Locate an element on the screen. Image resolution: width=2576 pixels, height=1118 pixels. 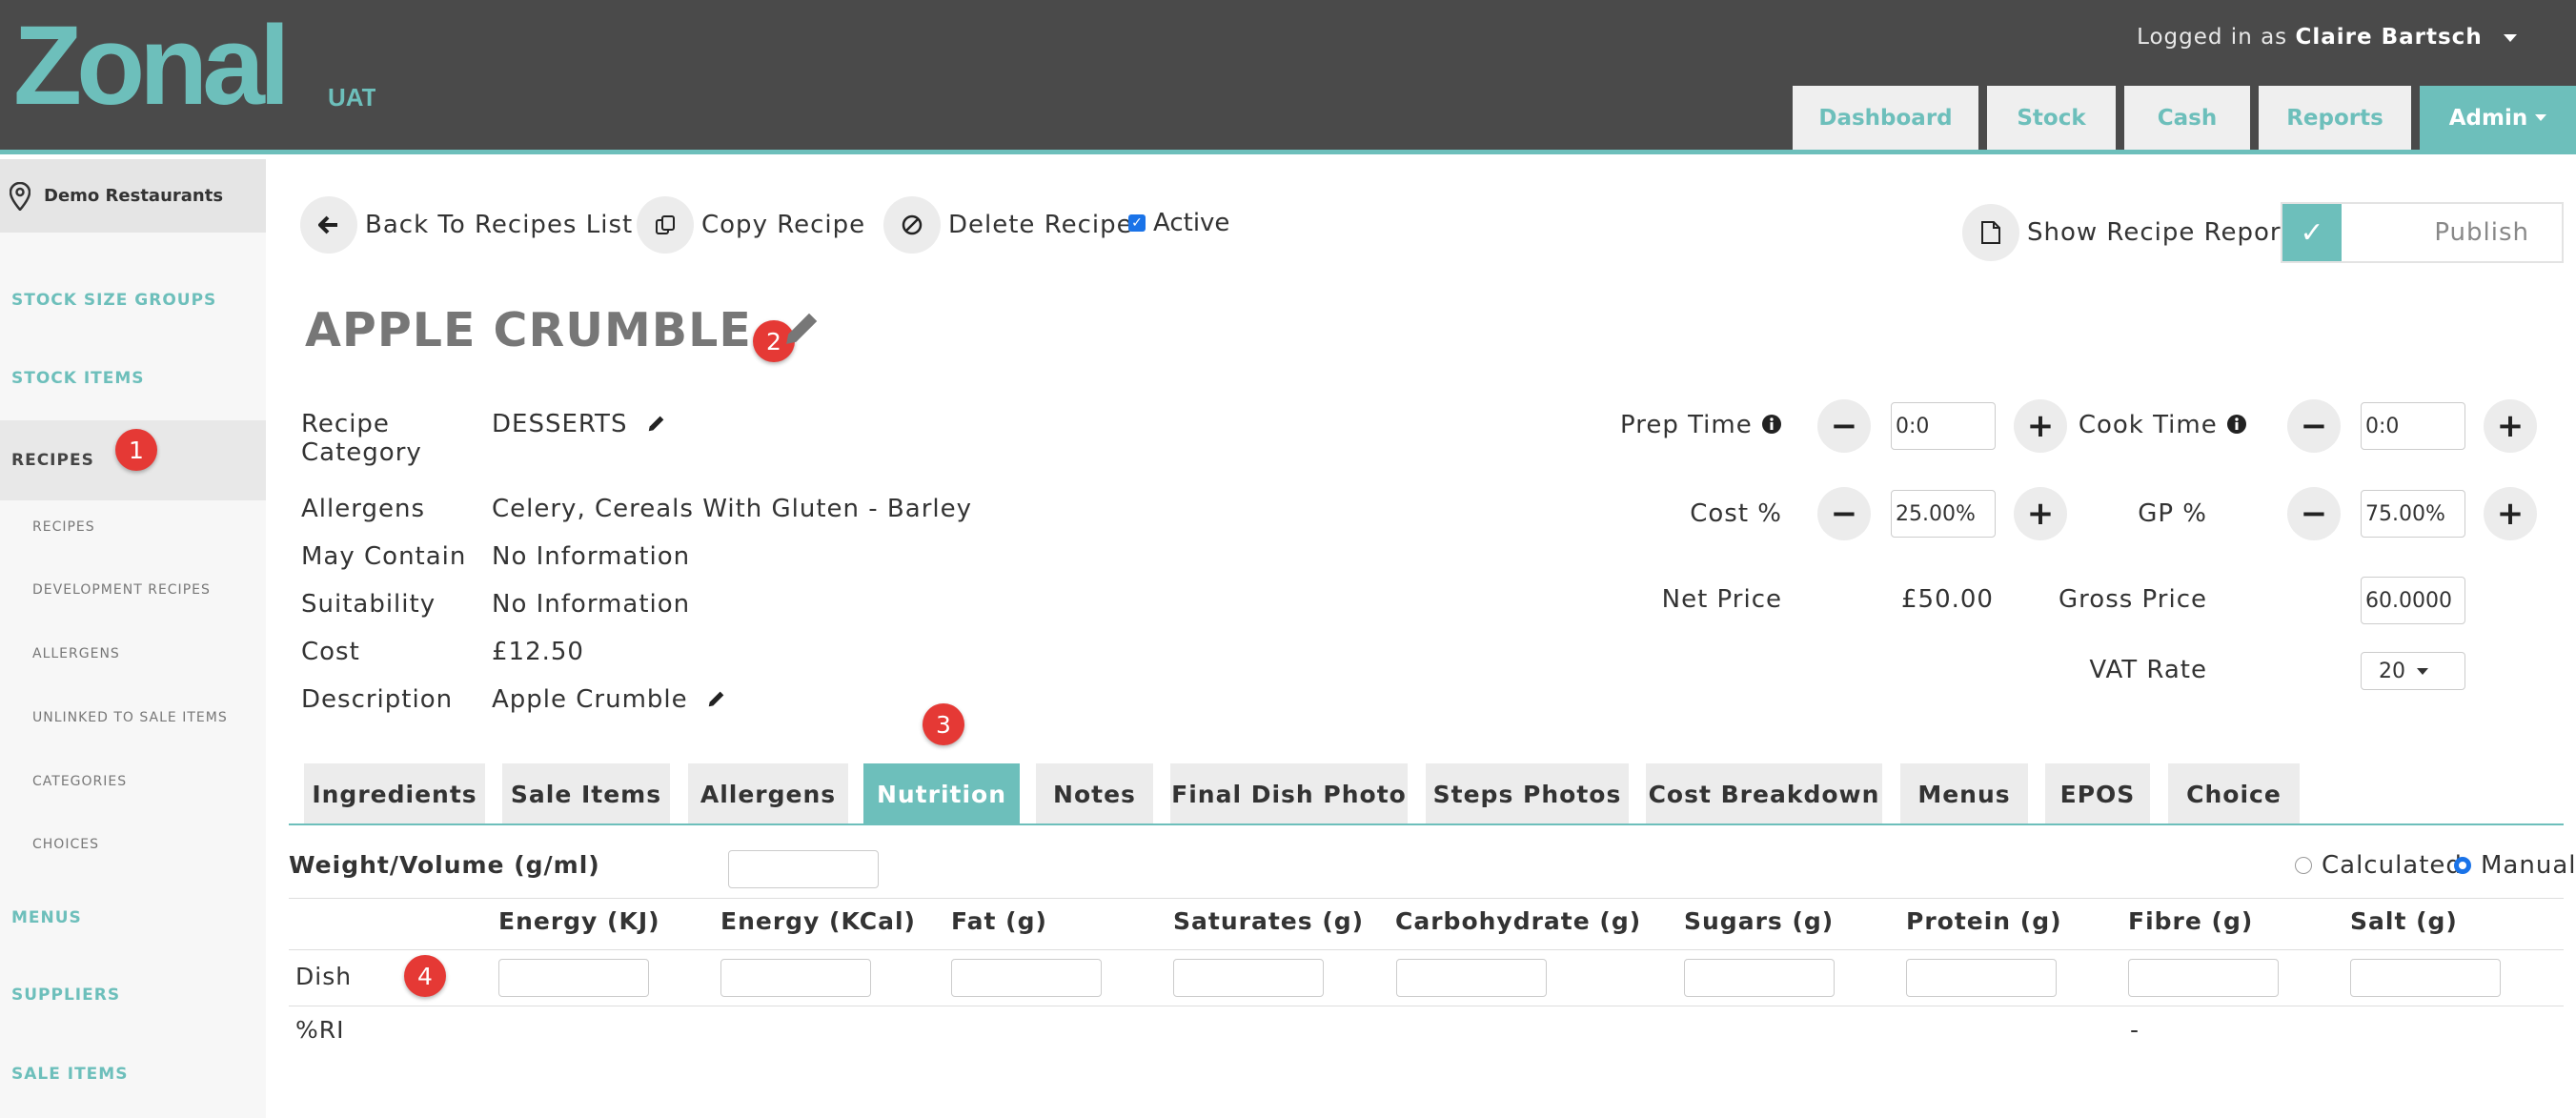
publish-toggle: ✓ Publish is located at coordinates (2423, 232).